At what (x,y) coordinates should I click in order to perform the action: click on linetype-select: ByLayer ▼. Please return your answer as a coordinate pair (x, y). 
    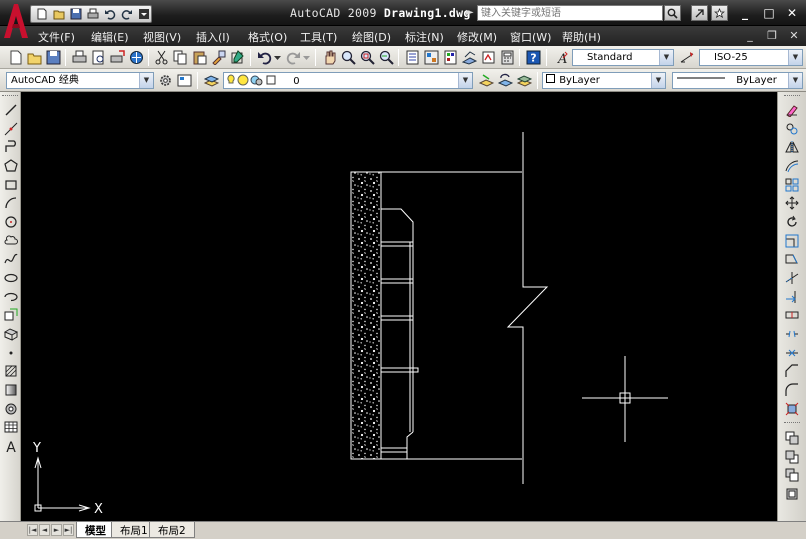
    Looking at the image, I should click on (737, 80).